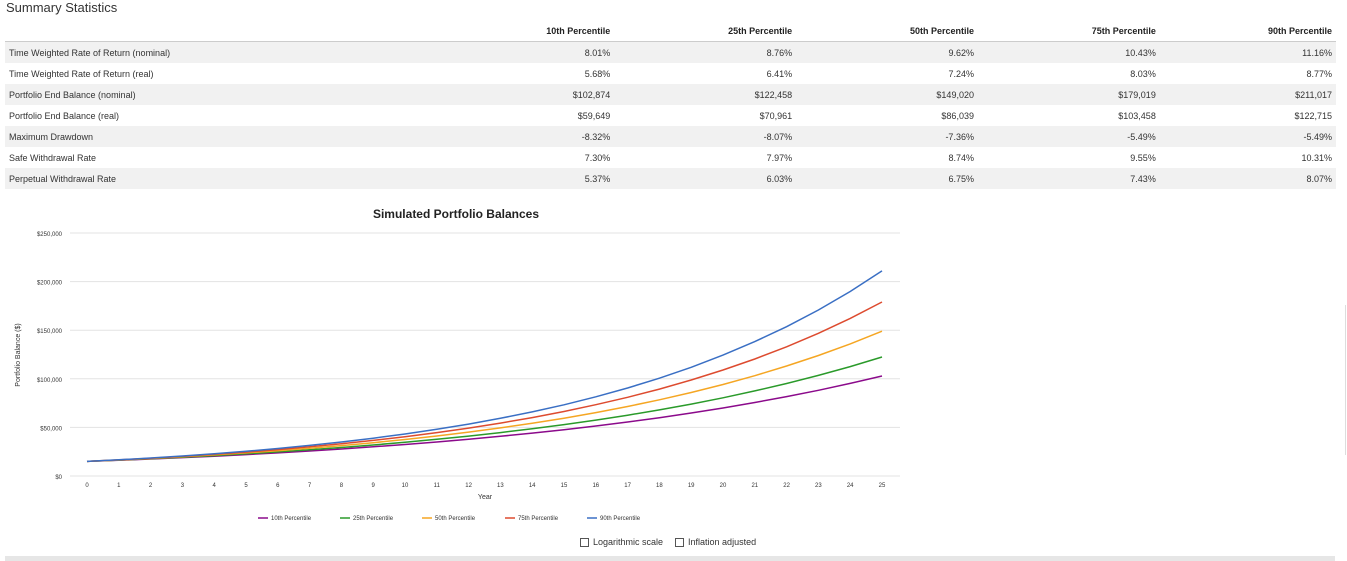 The width and height of the screenshot is (1347, 561). What do you see at coordinates (291, 519) in the screenshot?
I see `legend-label: 10th Percentile` at bounding box center [291, 519].